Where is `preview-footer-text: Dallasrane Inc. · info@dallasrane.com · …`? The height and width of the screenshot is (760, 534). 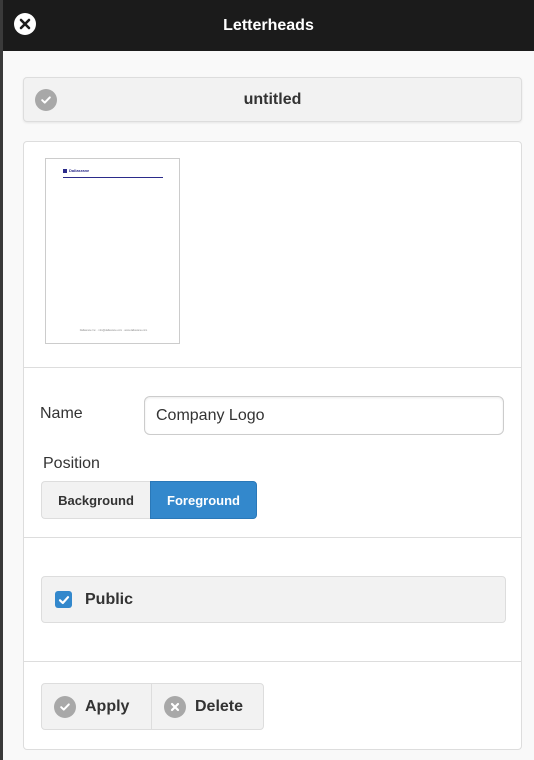 preview-footer-text: Dallasrane Inc. · info@dallasrane.com · … is located at coordinates (113, 330).